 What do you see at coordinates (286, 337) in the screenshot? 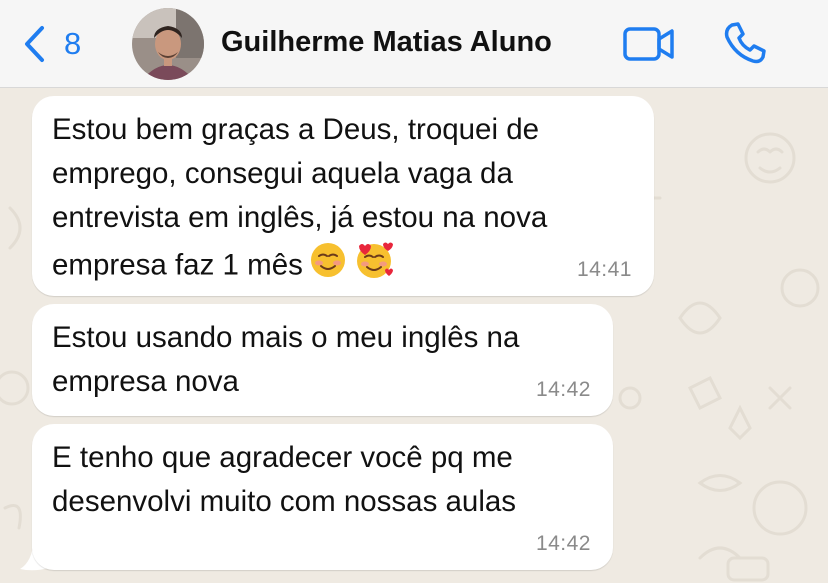
I see `message-line: Estou usando mais o meu inglês na` at bounding box center [286, 337].